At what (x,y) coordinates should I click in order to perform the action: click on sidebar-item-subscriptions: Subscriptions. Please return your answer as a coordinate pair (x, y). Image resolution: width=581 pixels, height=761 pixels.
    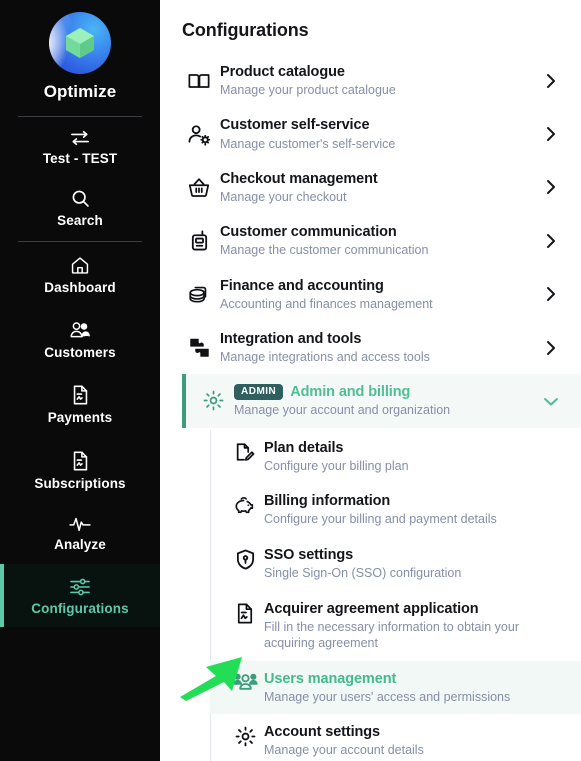
    Looking at the image, I should click on (80, 470).